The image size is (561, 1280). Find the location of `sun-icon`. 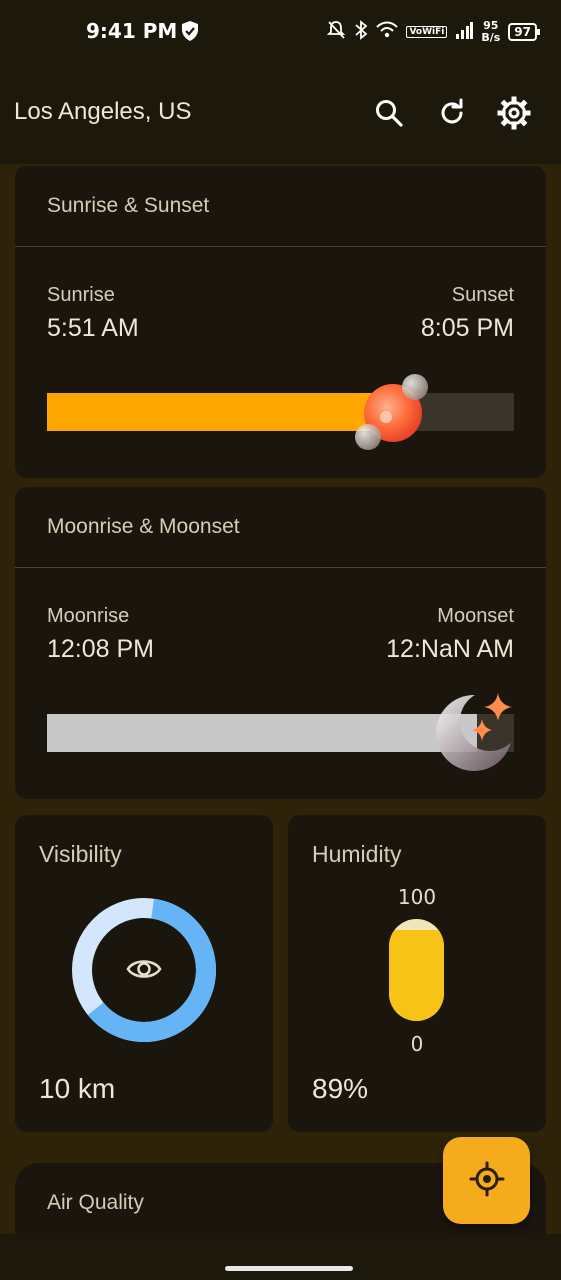

sun-icon is located at coordinates (393, 414).